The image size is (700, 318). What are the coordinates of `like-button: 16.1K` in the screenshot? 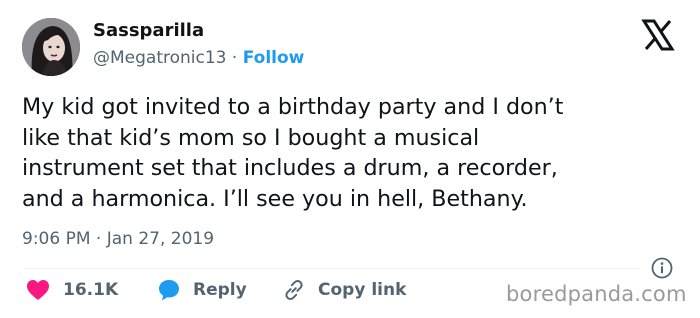 It's located at (72, 290).